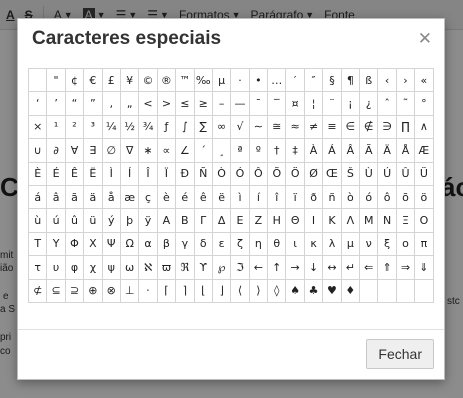 Image resolution: width=463 pixels, height=398 pixels. What do you see at coordinates (37, 290) in the screenshot?
I see `character-cell: ⊄` at bounding box center [37, 290].